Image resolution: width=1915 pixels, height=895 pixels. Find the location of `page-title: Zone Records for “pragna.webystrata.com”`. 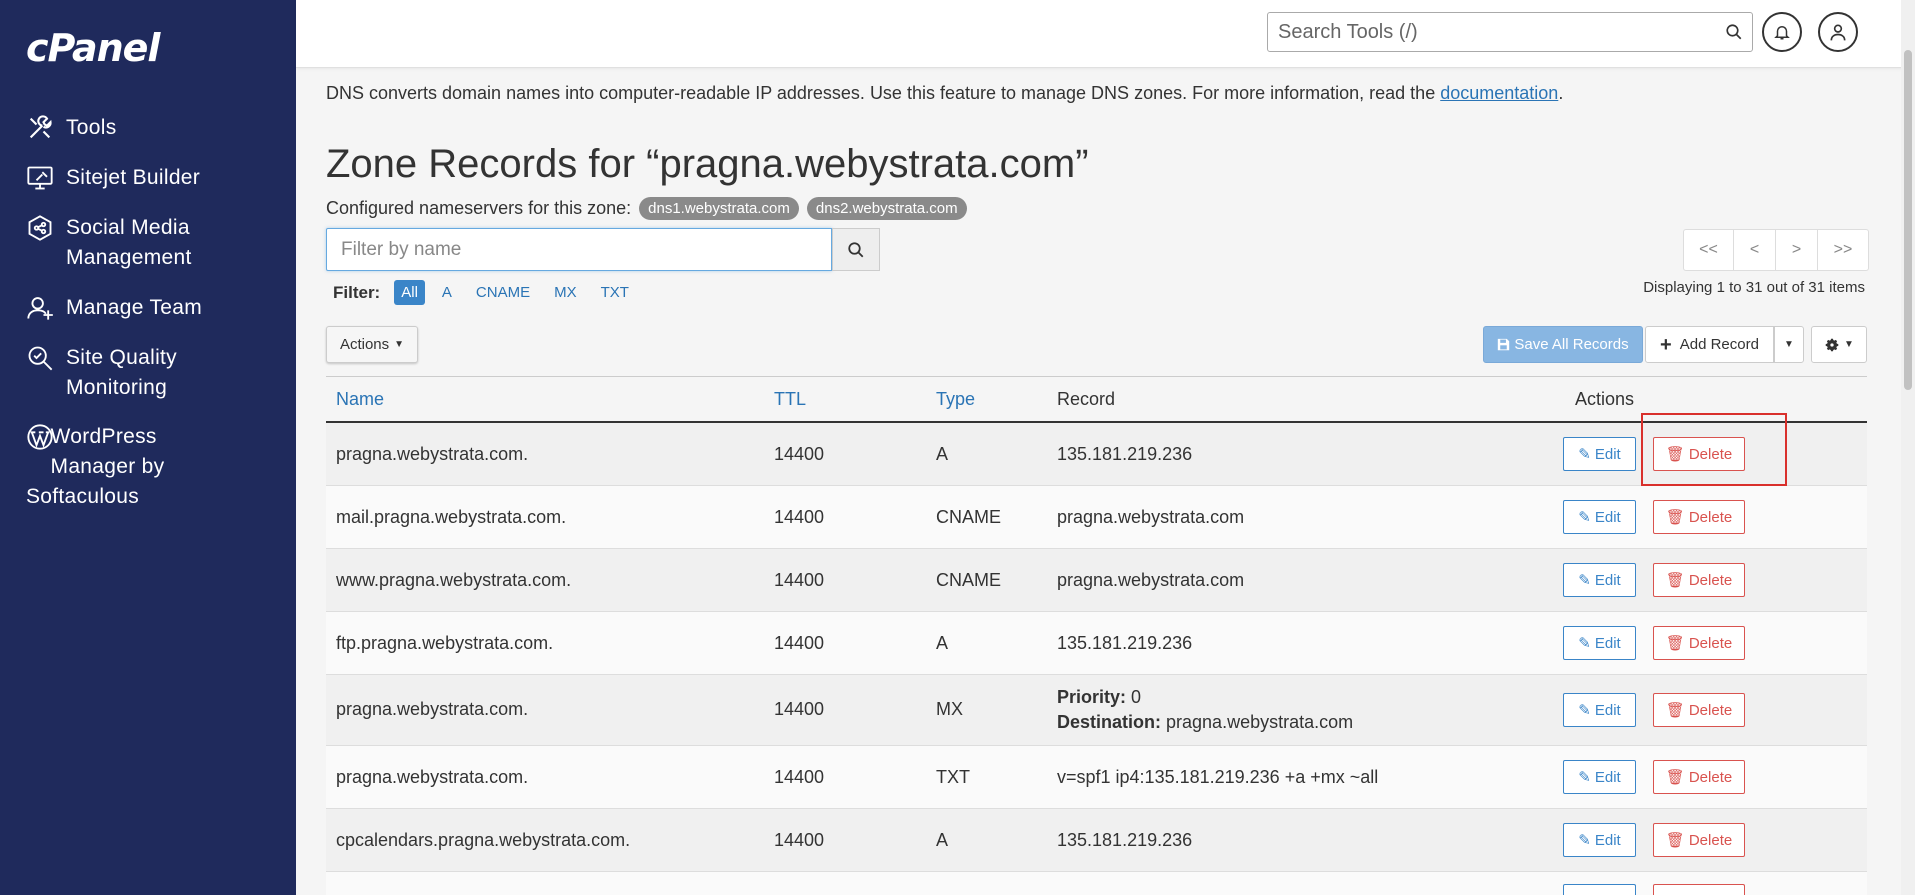

page-title: Zone Records for “pragna.webystrata.com” is located at coordinates (707, 164).